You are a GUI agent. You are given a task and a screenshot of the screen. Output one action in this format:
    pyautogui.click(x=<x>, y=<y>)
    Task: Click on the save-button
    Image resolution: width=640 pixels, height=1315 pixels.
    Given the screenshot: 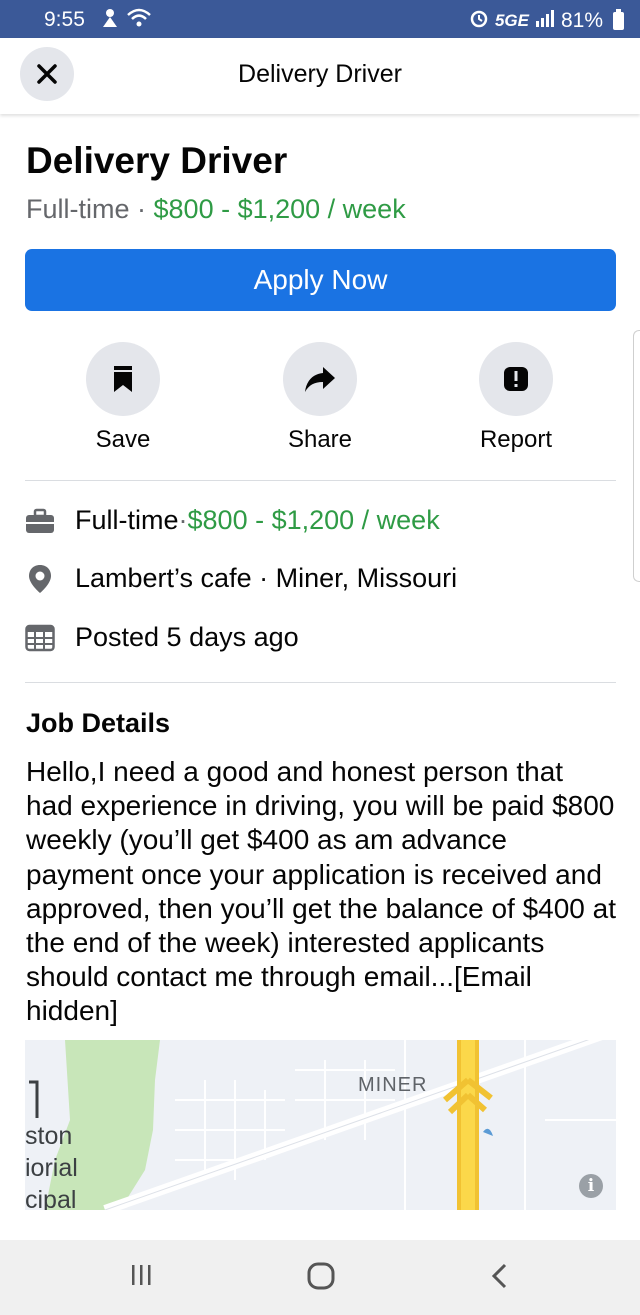 What is the action you would take?
    pyautogui.click(x=123, y=379)
    